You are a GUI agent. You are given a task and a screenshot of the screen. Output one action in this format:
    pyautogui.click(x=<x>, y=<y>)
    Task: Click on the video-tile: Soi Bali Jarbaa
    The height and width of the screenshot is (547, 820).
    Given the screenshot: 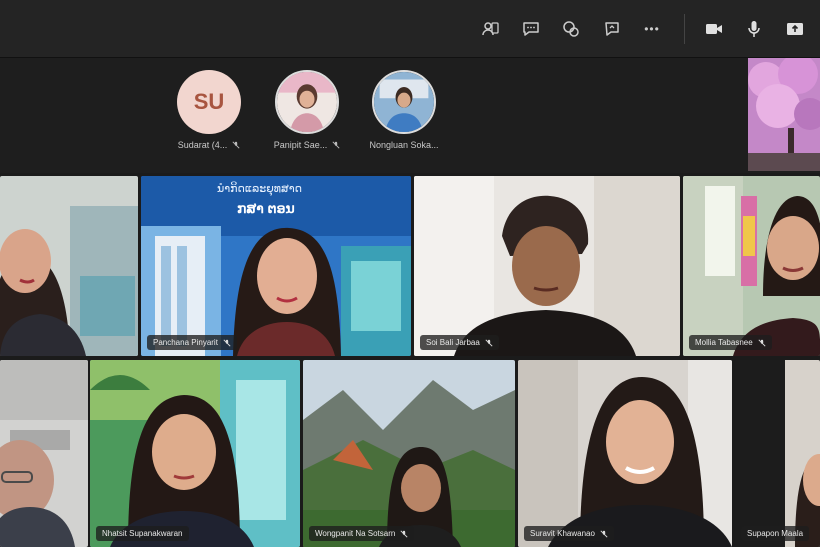 What is the action you would take?
    pyautogui.click(x=547, y=266)
    